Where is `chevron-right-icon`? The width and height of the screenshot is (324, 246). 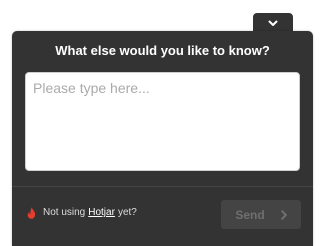 chevron-right-icon is located at coordinates (283, 214).